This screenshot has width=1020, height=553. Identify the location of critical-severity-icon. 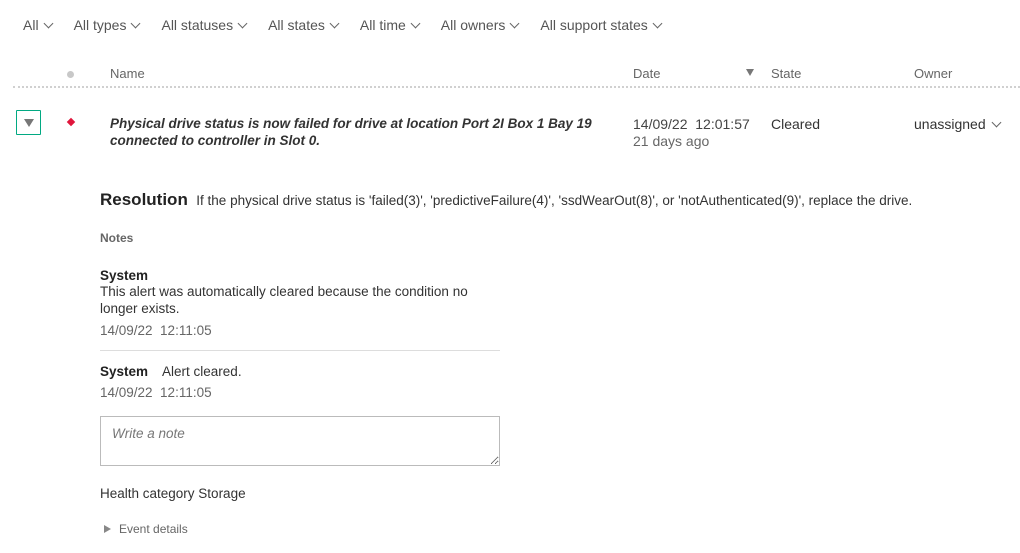
(71, 122).